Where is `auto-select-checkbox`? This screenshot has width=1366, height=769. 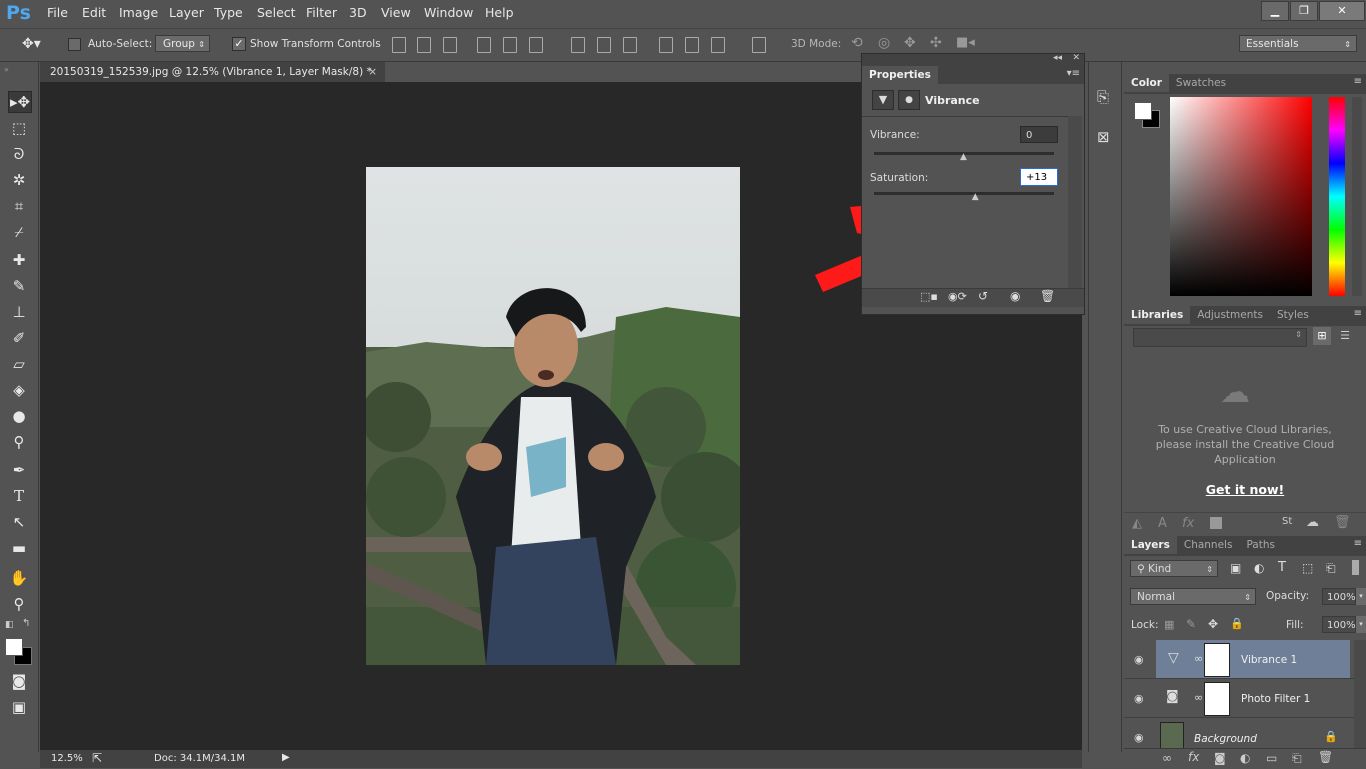 auto-select-checkbox is located at coordinates (74, 44).